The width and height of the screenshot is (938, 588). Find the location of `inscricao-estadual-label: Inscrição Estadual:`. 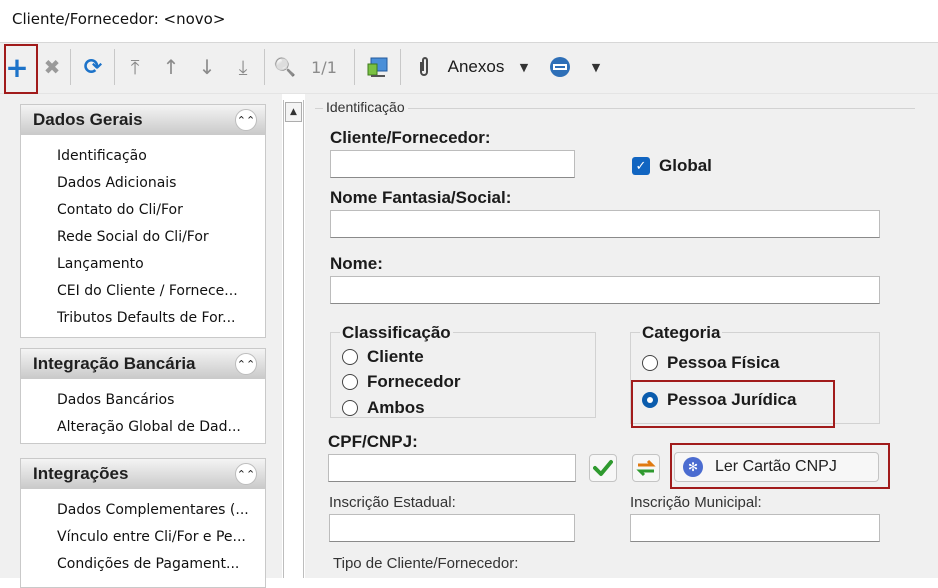

inscricao-estadual-label: Inscrição Estadual: is located at coordinates (392, 502).